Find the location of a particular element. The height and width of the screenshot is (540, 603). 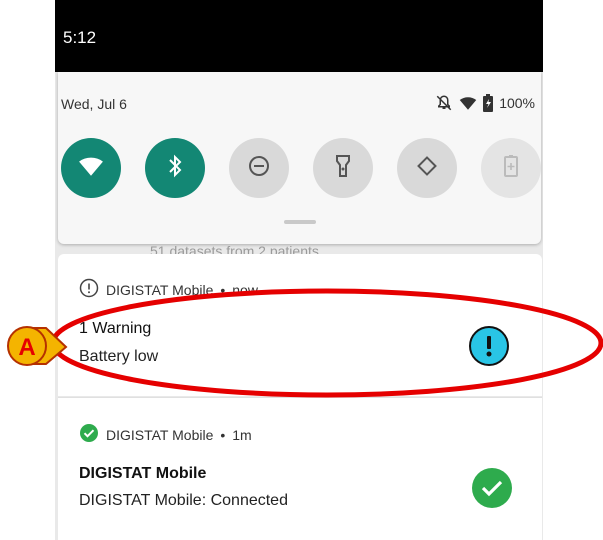

check-small-icon is located at coordinates (89, 434).